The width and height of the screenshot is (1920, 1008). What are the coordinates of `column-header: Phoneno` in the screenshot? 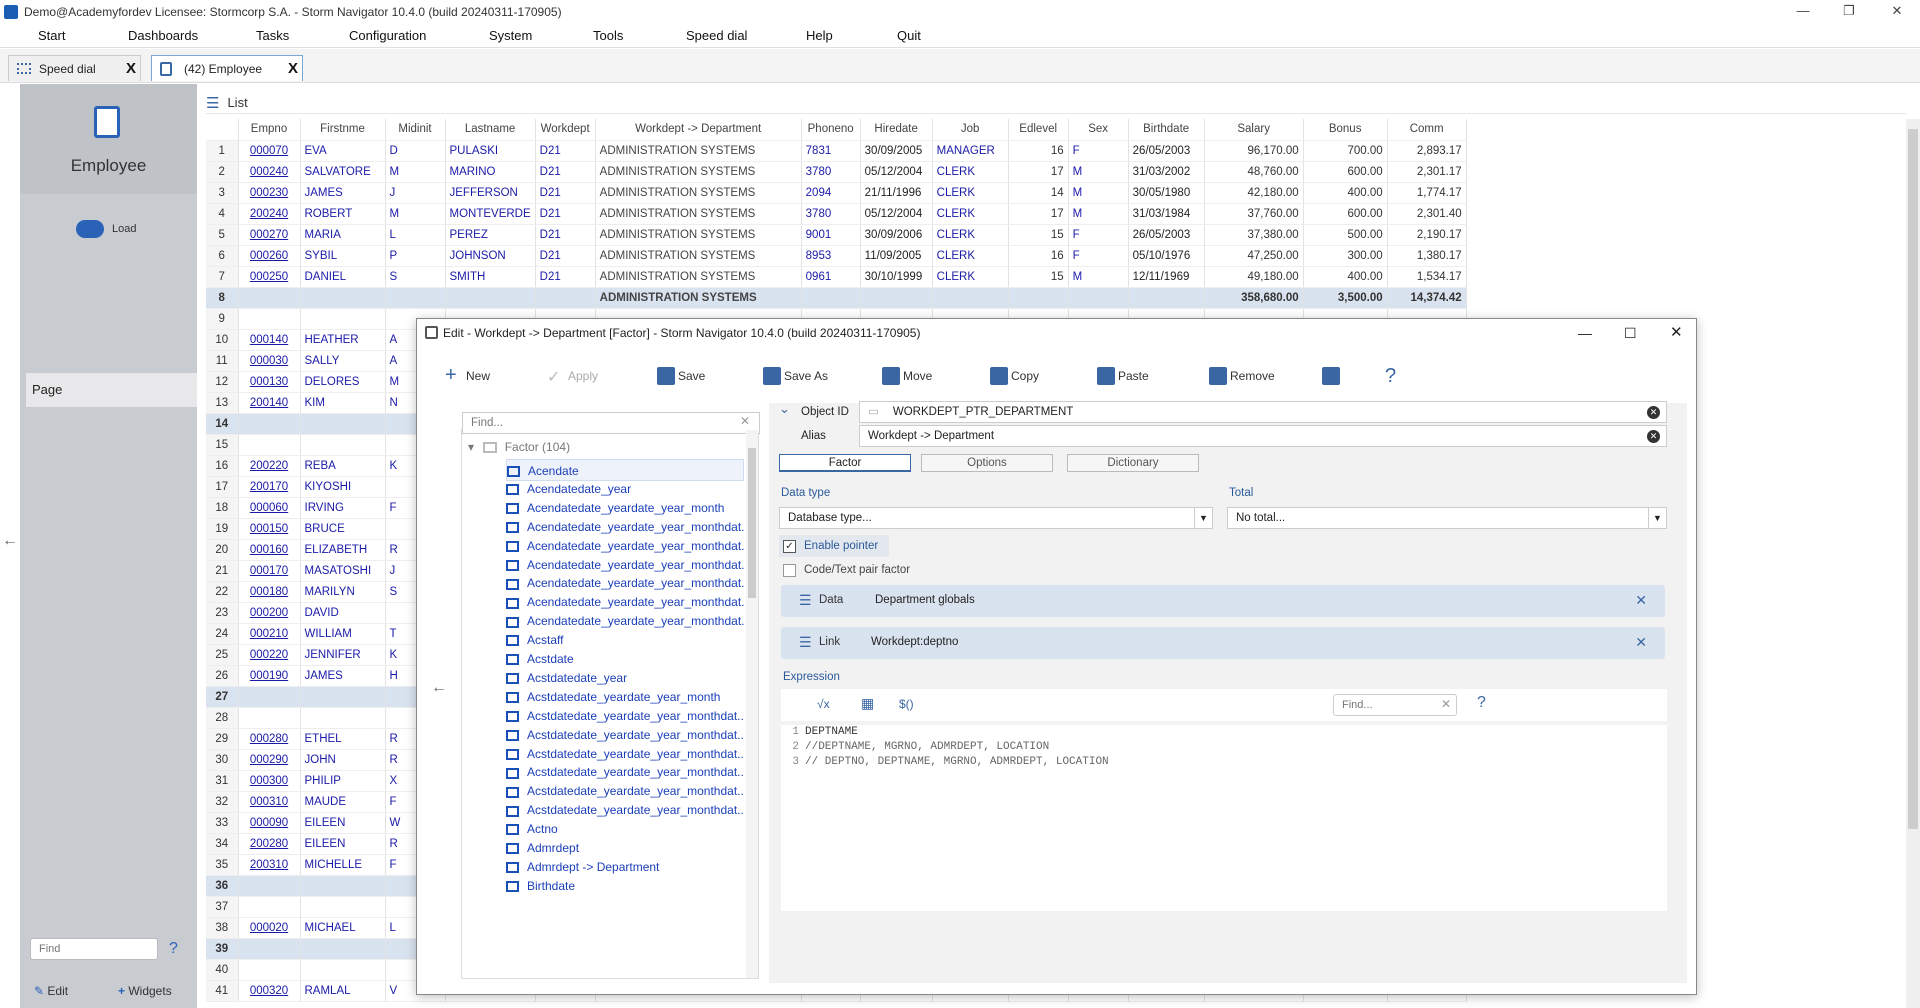 It's located at (831, 130).